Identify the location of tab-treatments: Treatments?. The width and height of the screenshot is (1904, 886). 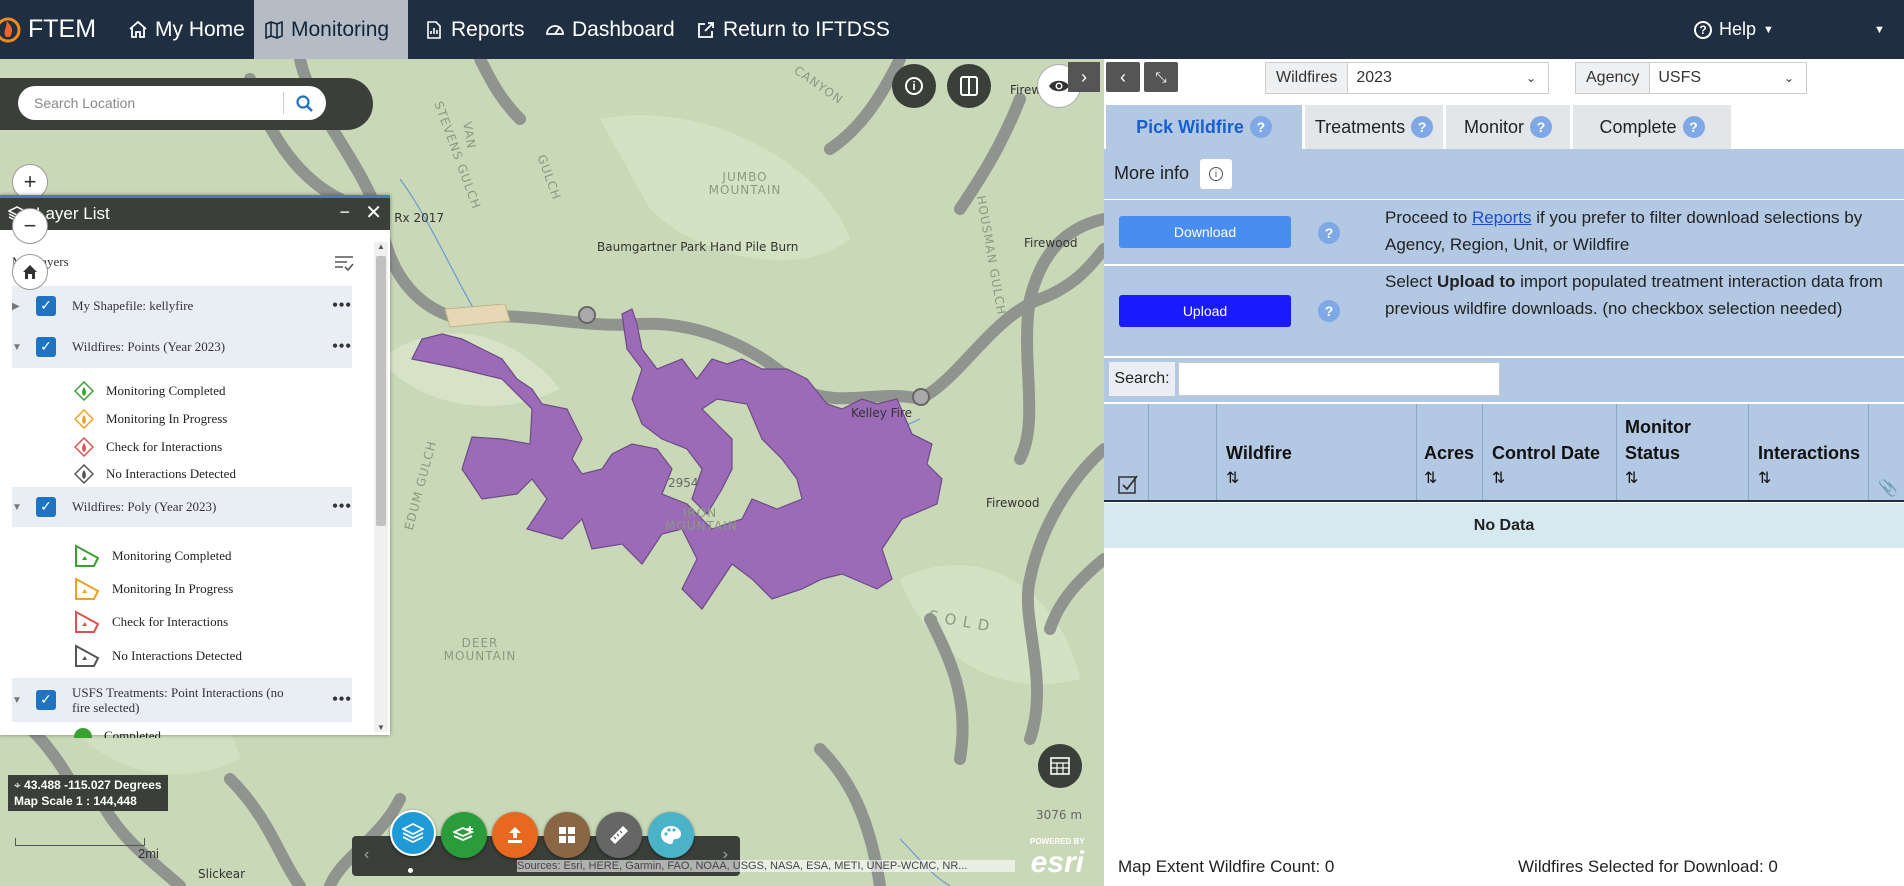
(1374, 127).